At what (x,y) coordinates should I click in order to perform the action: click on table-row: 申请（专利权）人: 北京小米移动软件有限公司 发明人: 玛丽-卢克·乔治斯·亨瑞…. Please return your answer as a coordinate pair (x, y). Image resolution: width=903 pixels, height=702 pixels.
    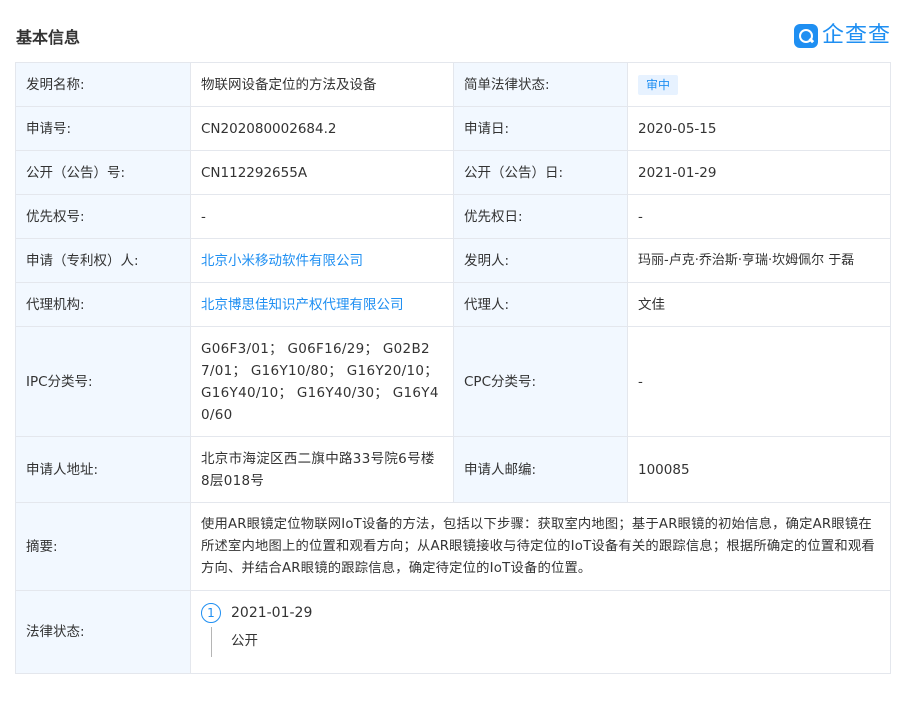
    Looking at the image, I should click on (453, 260).